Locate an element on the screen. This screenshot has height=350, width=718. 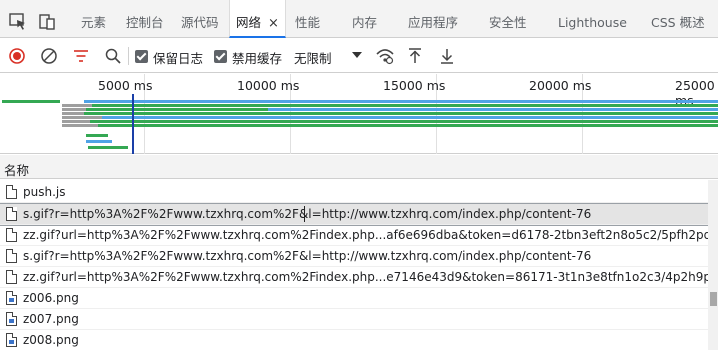
disable-cache-checkbox is located at coordinates (220, 56).